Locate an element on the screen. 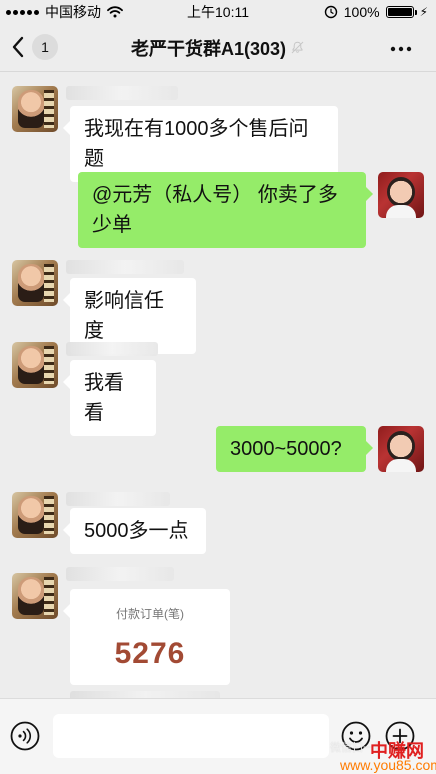 This screenshot has width=436, height=774. unread-badge: 1 is located at coordinates (45, 47).